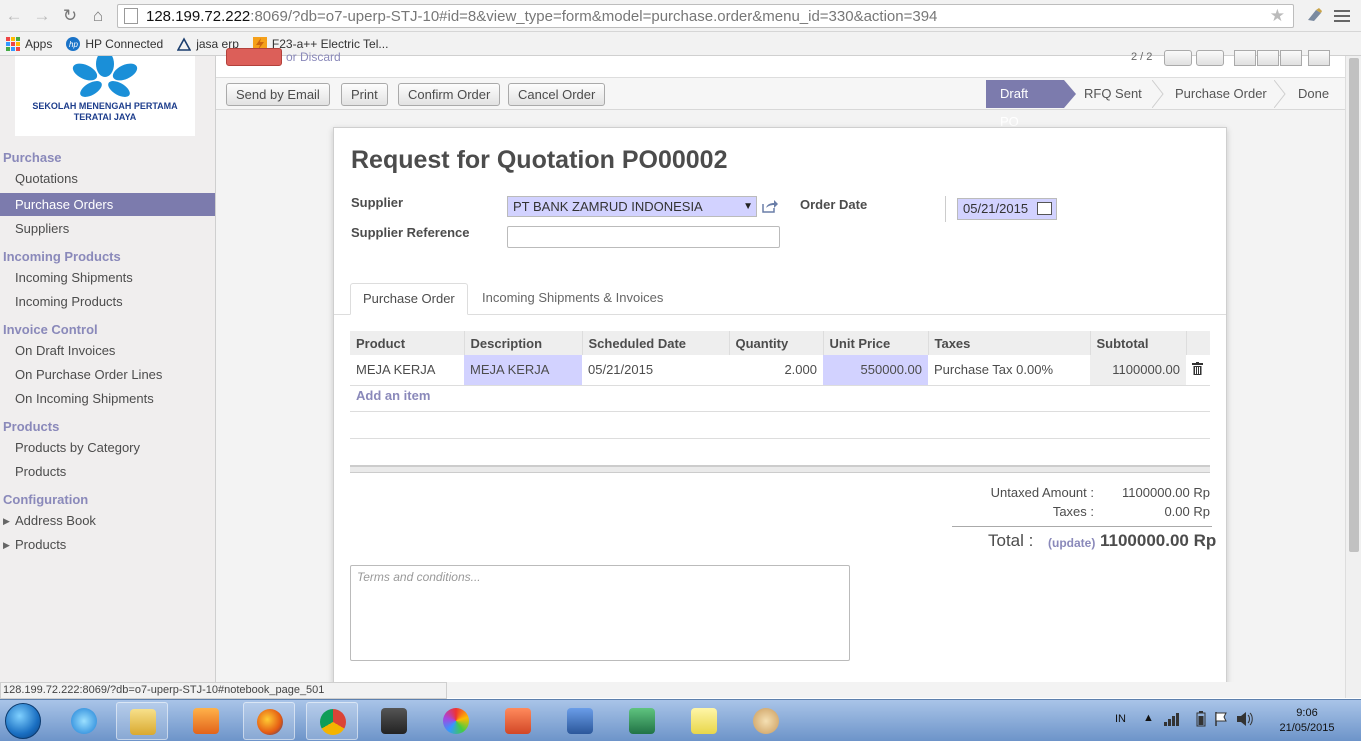  What do you see at coordinates (1009, 370) in the screenshot?
I see `cell-taxes: Purchase Tax 0.00%` at bounding box center [1009, 370].